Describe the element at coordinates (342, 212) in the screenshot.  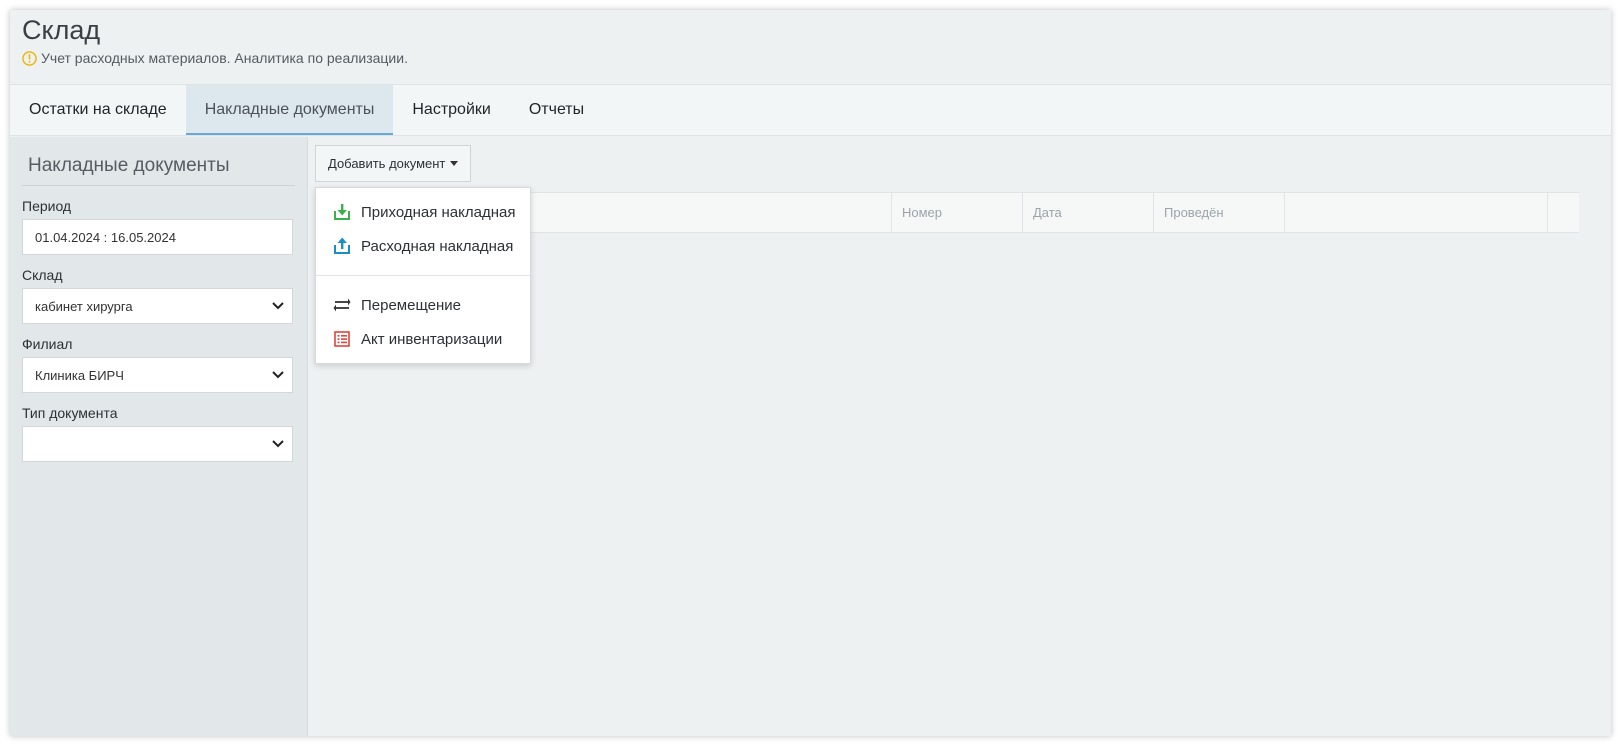
I see `download-icon` at that location.